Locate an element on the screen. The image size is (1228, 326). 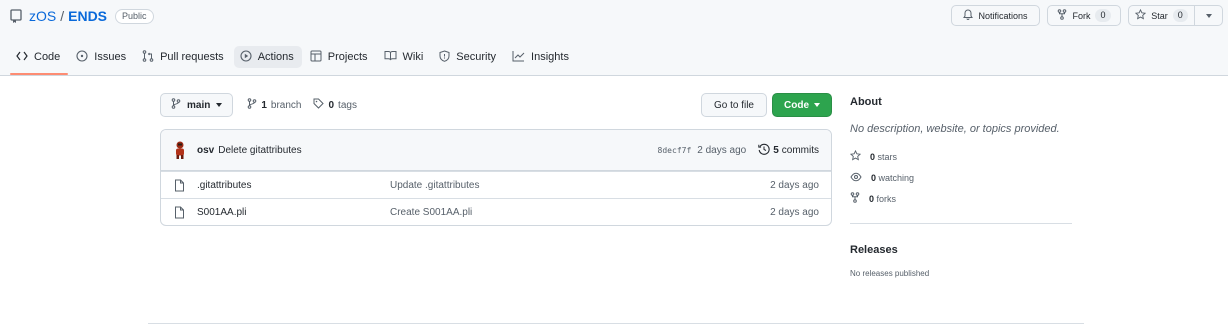
tab-label: Pull requests is located at coordinates (192, 57).